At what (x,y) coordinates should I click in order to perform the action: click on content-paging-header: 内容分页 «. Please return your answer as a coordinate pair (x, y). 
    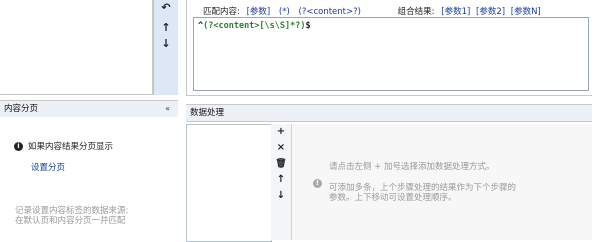
    Looking at the image, I should click on (89, 109).